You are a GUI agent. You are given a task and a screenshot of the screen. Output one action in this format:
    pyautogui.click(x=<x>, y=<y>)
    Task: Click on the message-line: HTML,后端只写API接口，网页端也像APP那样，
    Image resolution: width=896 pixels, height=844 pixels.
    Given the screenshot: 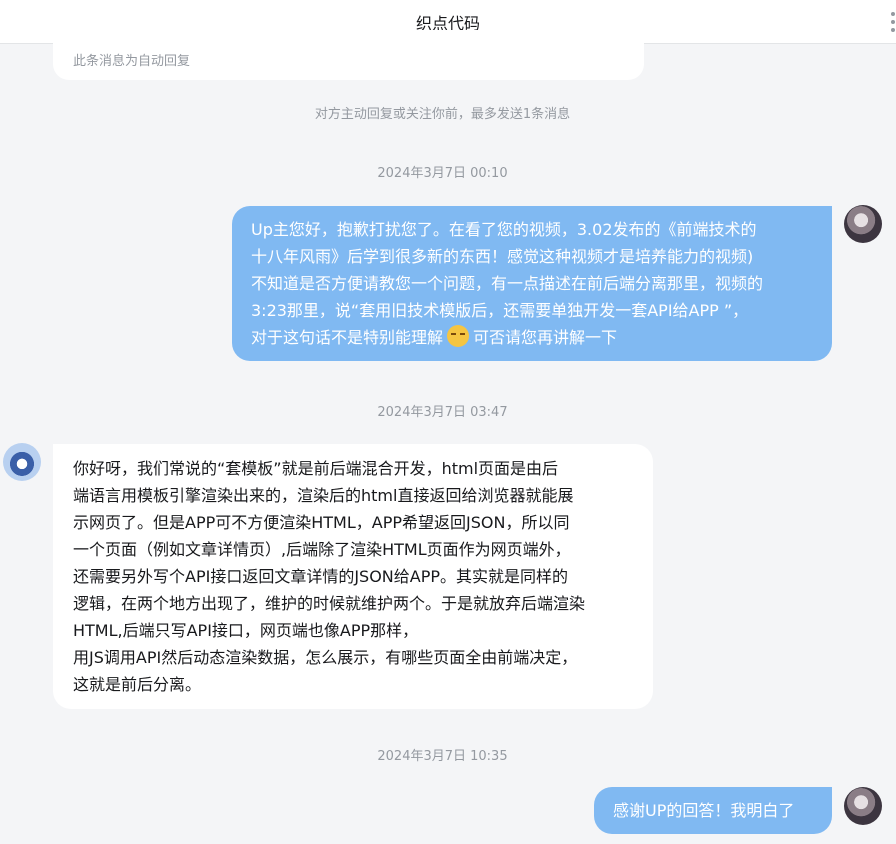 What is the action you would take?
    pyautogui.click(x=246, y=630)
    